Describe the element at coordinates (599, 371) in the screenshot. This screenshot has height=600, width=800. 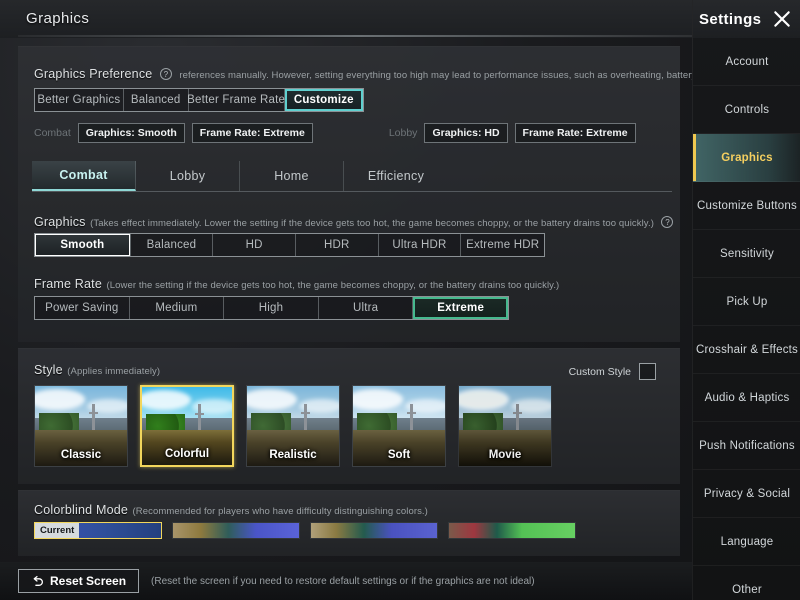
I see `custom-style-label: Custom Style` at that location.